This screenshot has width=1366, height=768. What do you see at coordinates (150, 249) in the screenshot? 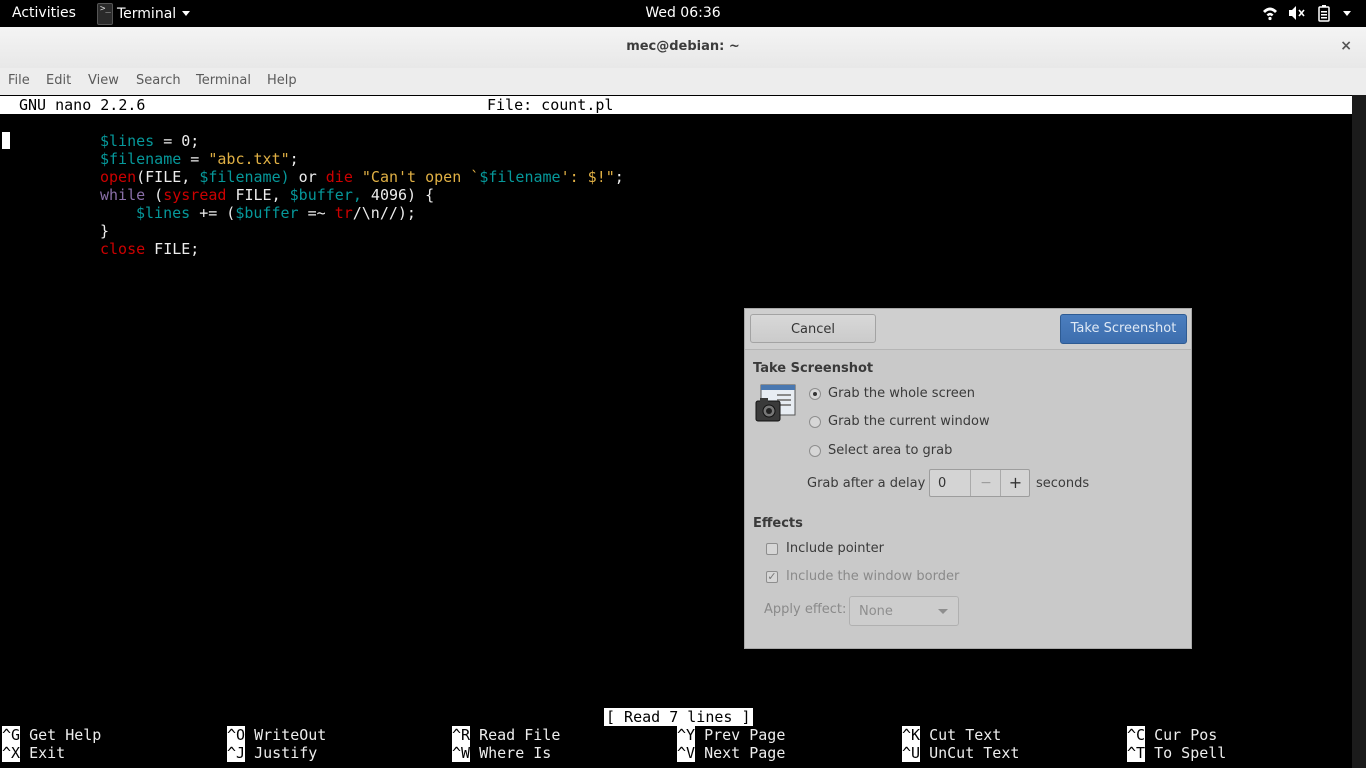
I see `code-line-7: close FILE;` at bounding box center [150, 249].